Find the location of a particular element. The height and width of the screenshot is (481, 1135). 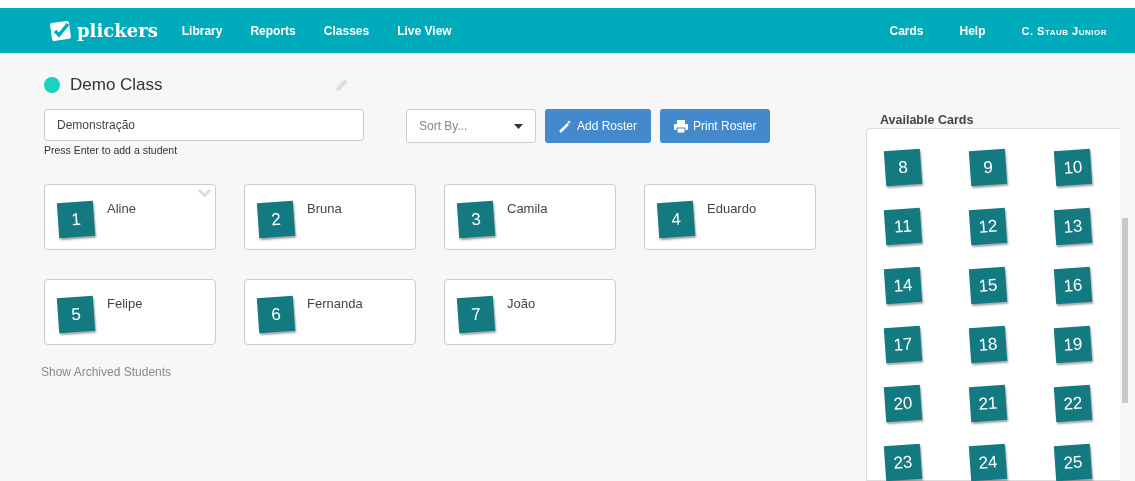

card-number-badge: 24 is located at coordinates (988, 462).